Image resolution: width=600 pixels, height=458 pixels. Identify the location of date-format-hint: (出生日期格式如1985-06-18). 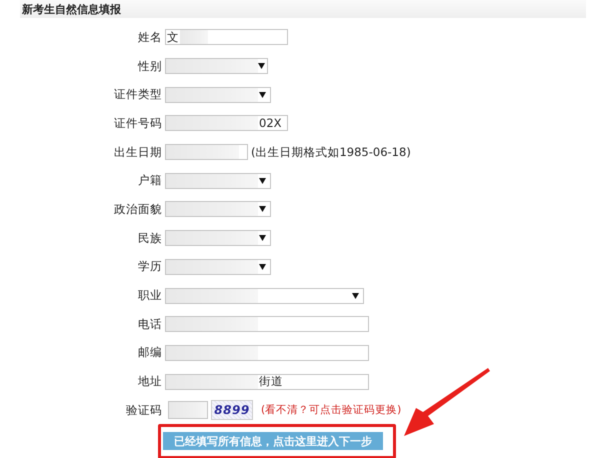
(331, 152).